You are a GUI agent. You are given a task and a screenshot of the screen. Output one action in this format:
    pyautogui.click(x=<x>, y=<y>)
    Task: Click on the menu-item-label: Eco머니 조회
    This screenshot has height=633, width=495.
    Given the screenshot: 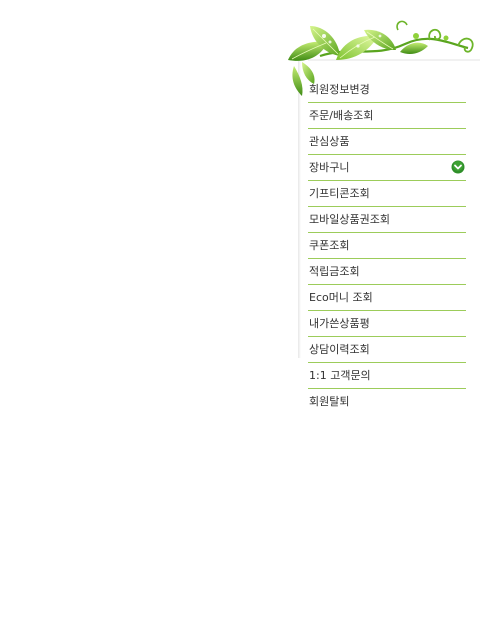 What is the action you would take?
    pyautogui.click(x=341, y=297)
    